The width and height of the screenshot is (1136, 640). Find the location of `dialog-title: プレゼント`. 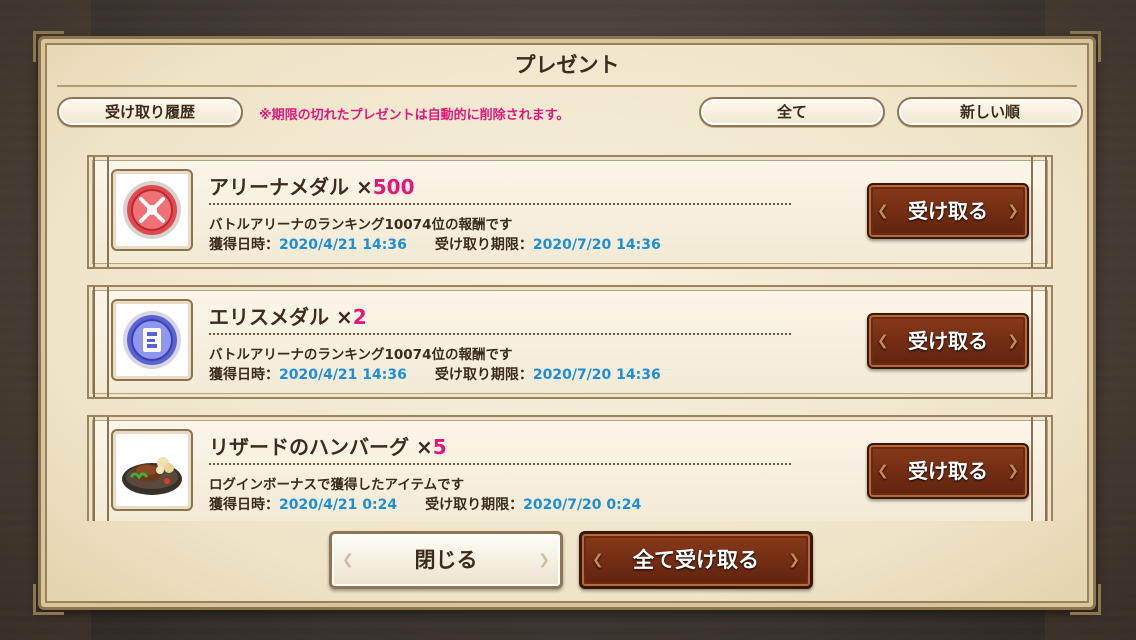

dialog-title: プレゼント is located at coordinates (567, 66).